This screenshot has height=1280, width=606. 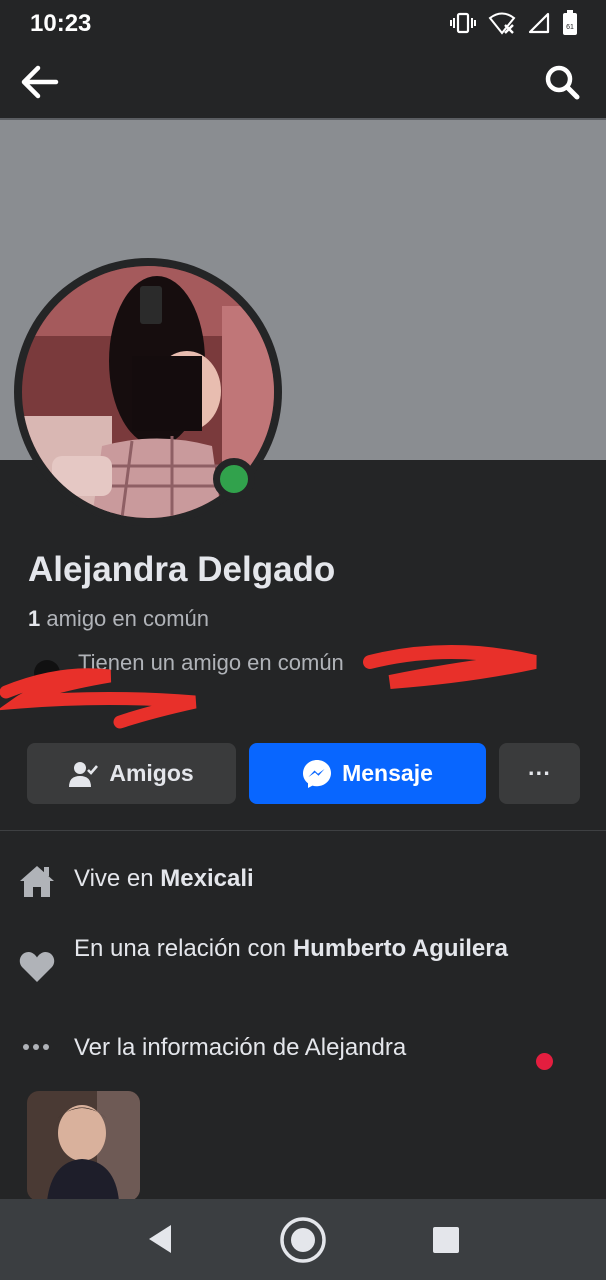 What do you see at coordinates (151, 773) in the screenshot?
I see `friends-button-label: Amigos` at bounding box center [151, 773].